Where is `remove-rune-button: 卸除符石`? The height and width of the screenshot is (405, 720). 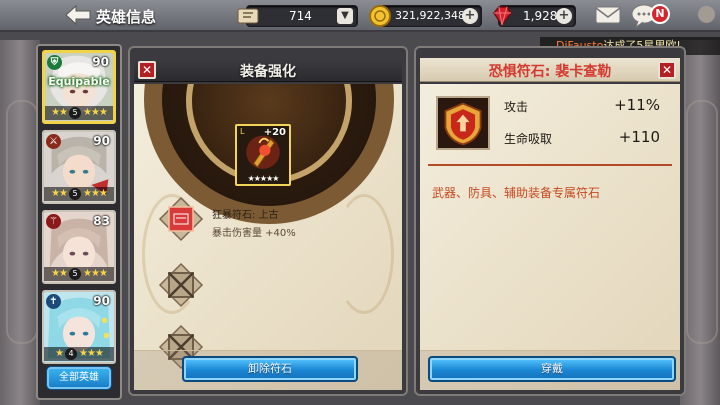
remove-rune-button: 卸除符石 is located at coordinates (270, 369).